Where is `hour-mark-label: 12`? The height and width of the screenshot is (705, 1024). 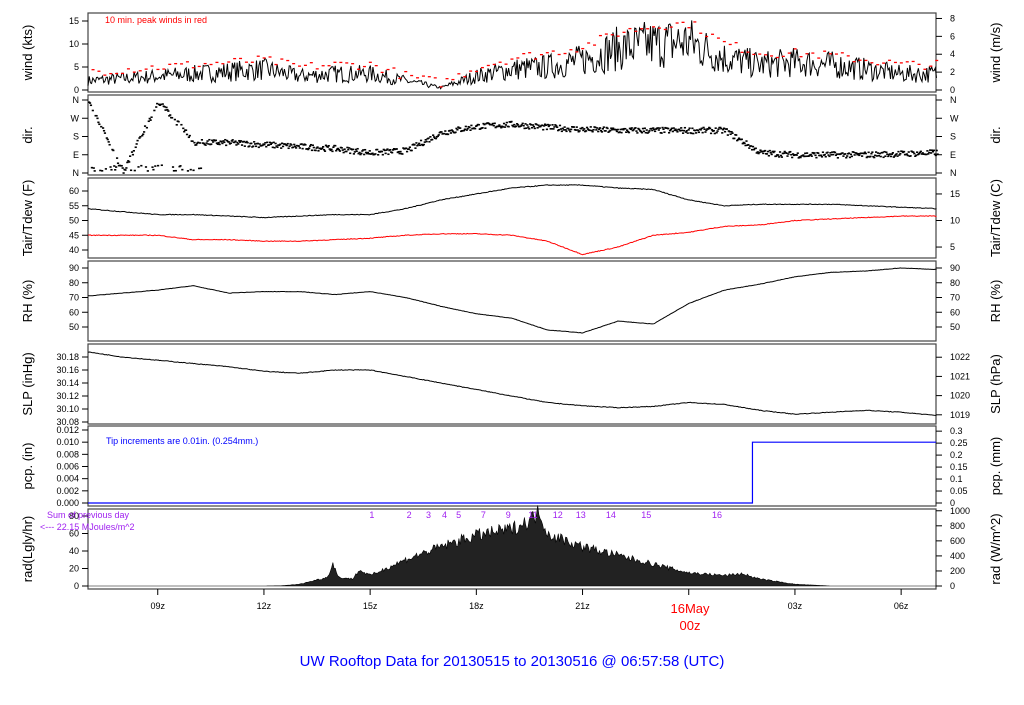 hour-mark-label: 12 is located at coordinates (558, 515).